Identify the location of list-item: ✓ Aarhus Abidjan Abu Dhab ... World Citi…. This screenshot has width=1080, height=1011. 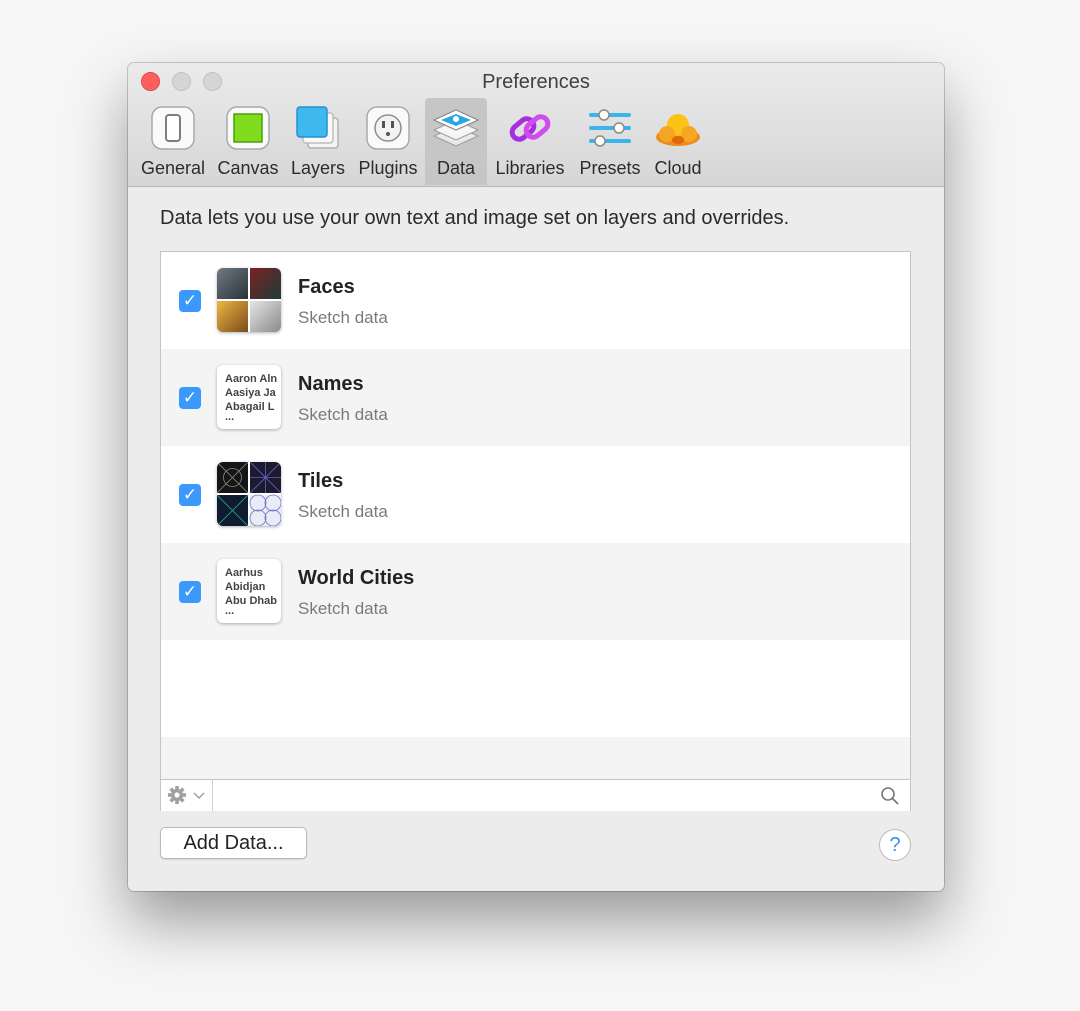
(535, 591).